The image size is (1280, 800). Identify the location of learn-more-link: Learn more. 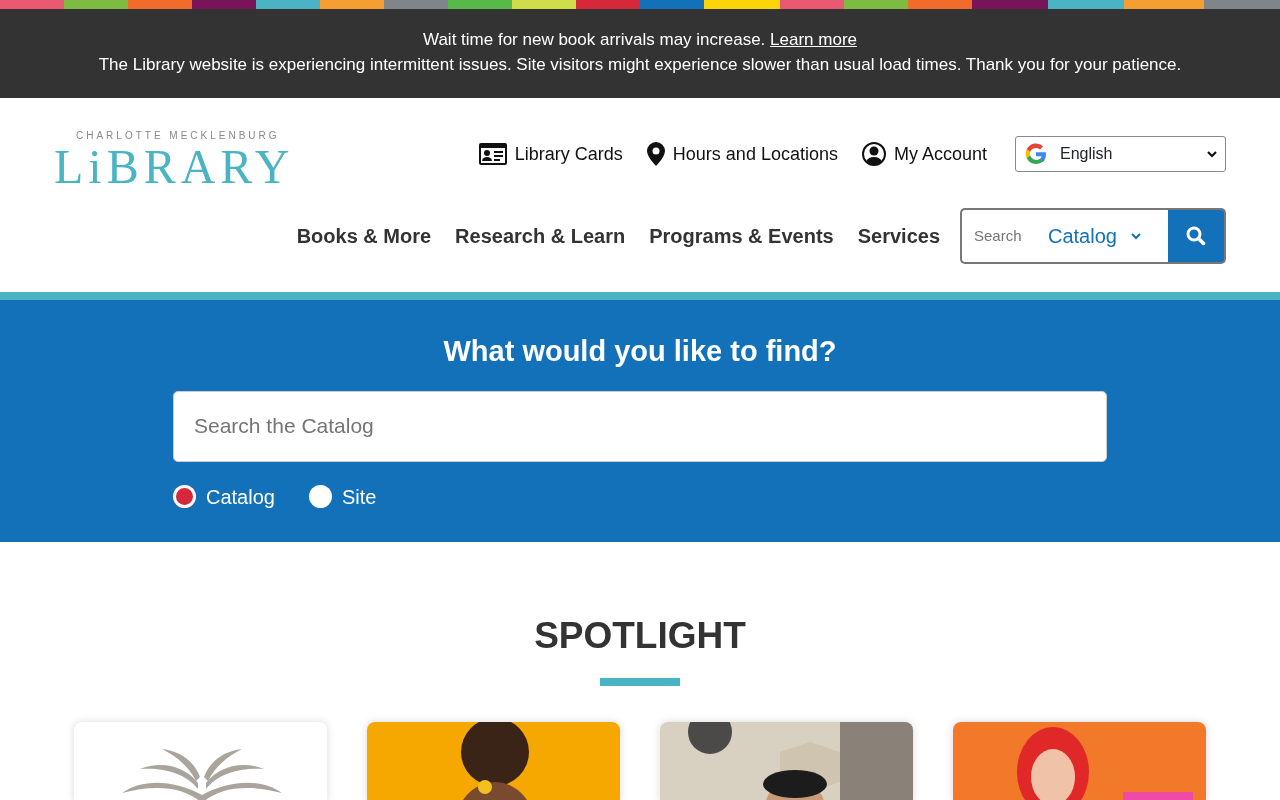
(813, 39).